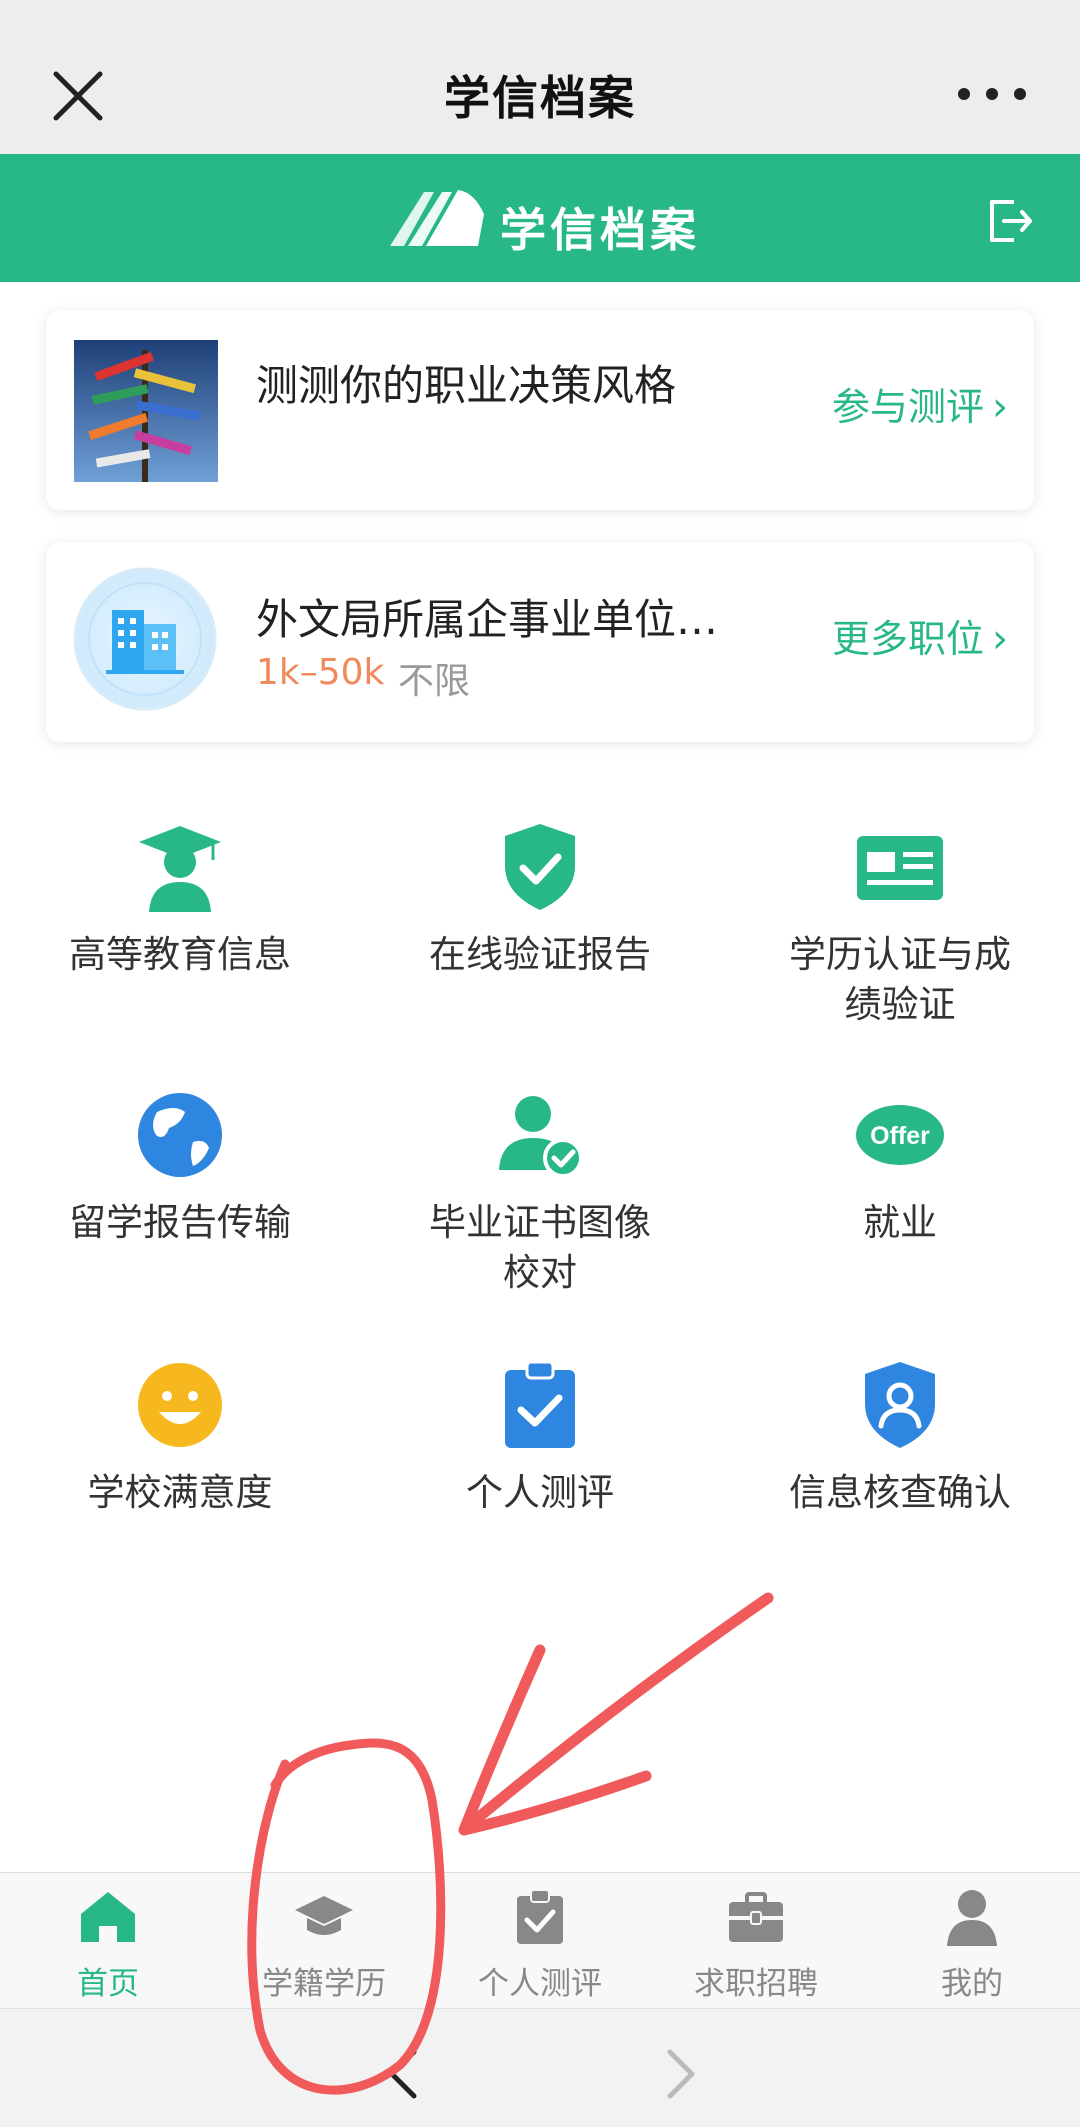 The width and height of the screenshot is (1080, 2127). Describe the element at coordinates (108, 1945) in the screenshot. I see `nav-item-home: 首页` at that location.